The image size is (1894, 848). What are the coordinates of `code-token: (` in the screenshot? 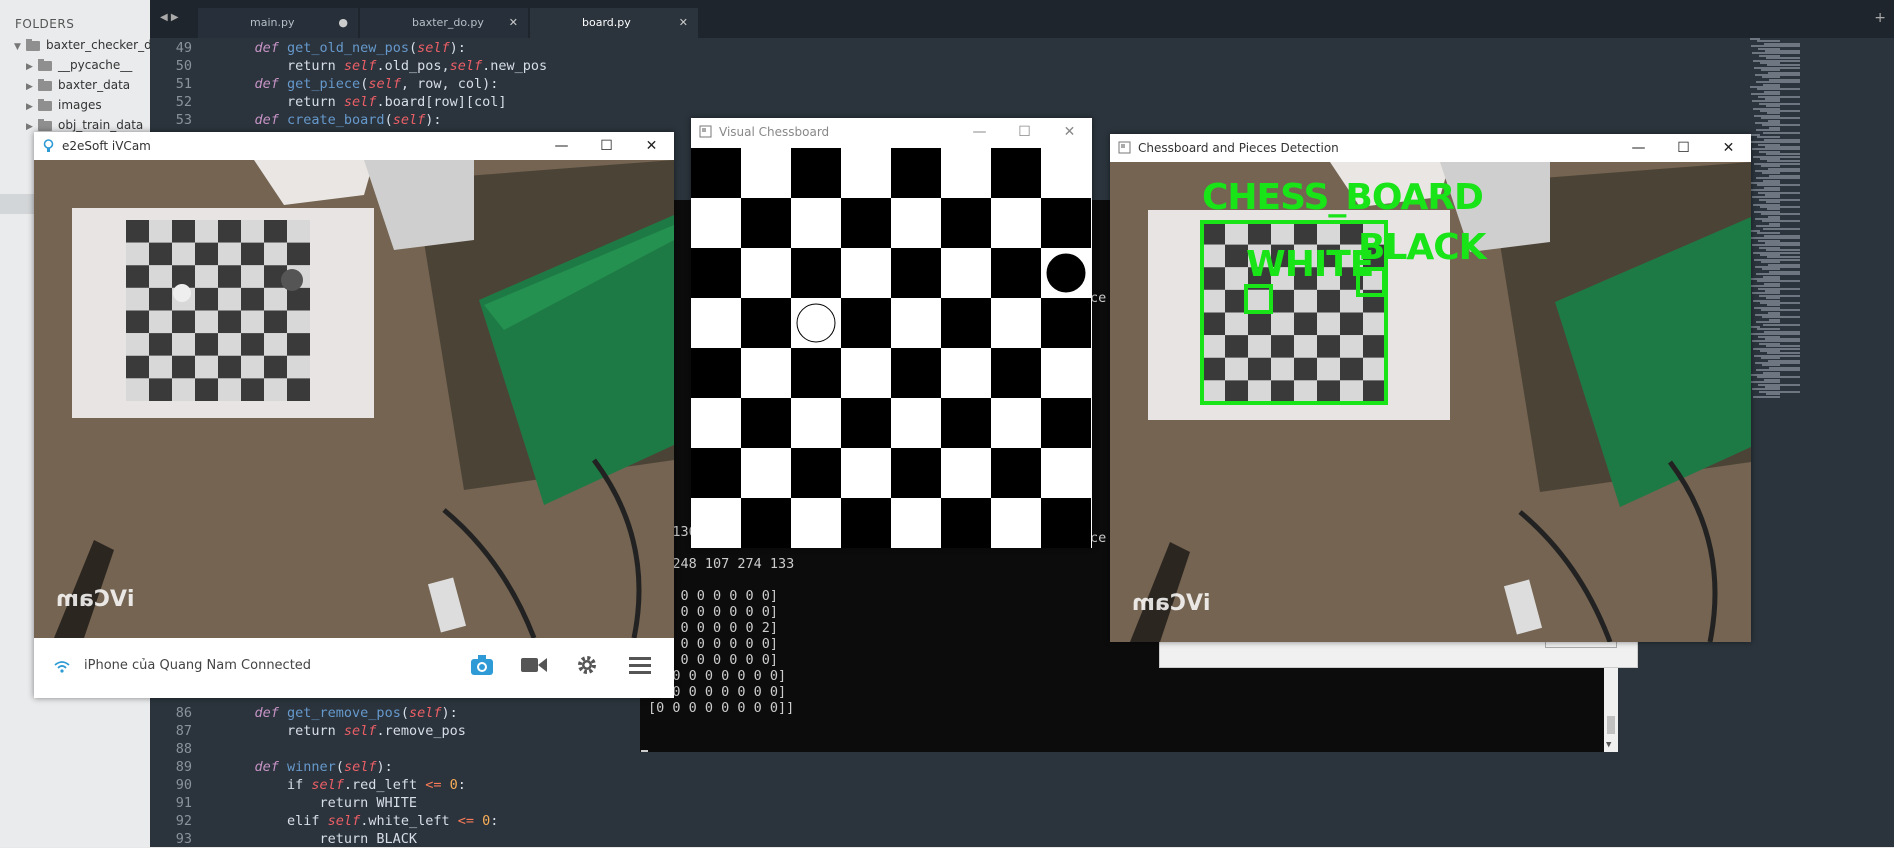 It's located at (413, 48).